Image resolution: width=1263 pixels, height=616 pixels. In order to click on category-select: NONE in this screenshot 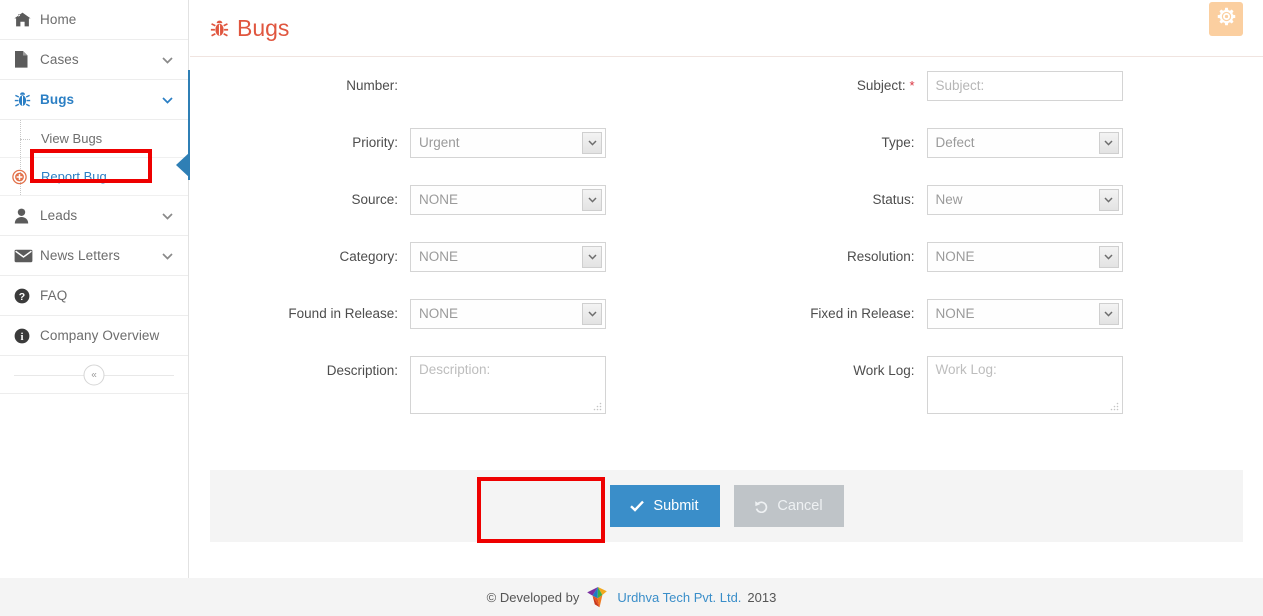, I will do `click(508, 257)`.